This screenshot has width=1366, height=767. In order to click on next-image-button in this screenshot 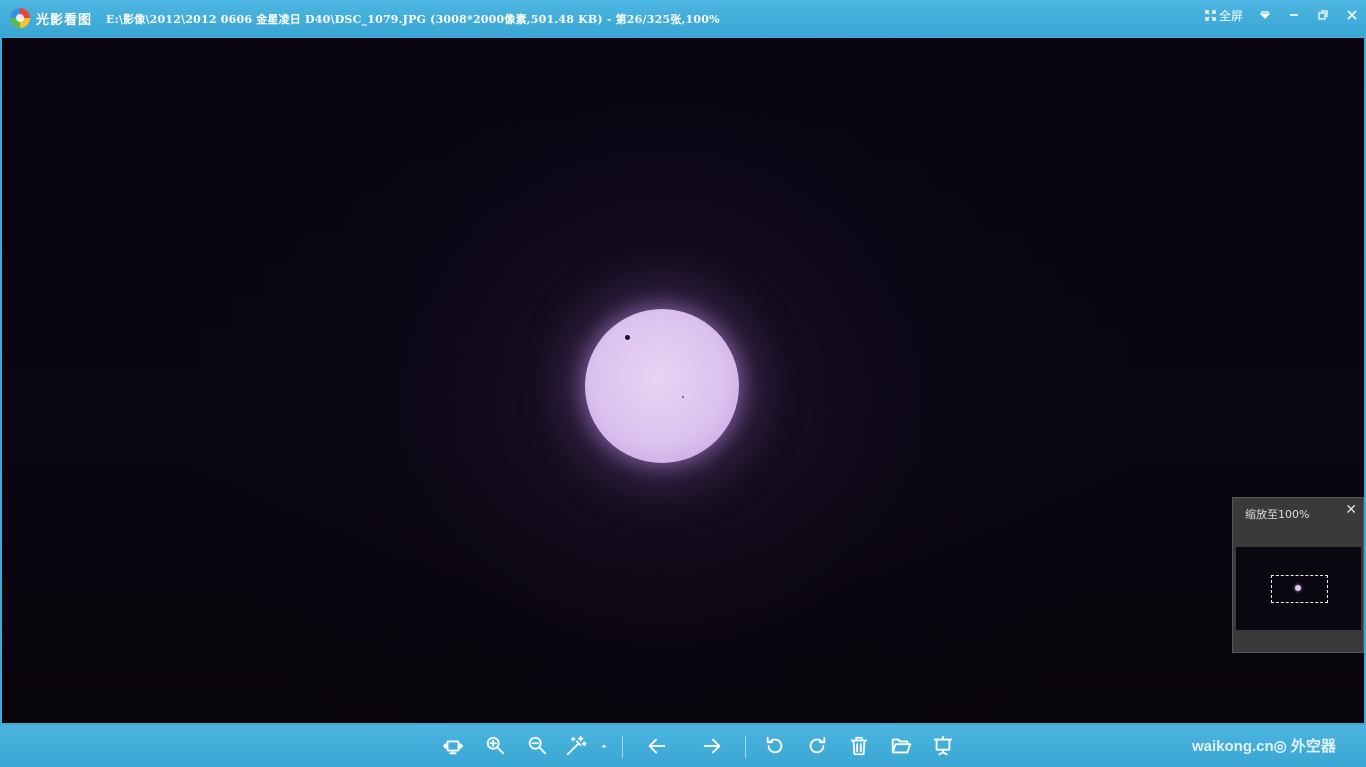, I will do `click(712, 746)`.